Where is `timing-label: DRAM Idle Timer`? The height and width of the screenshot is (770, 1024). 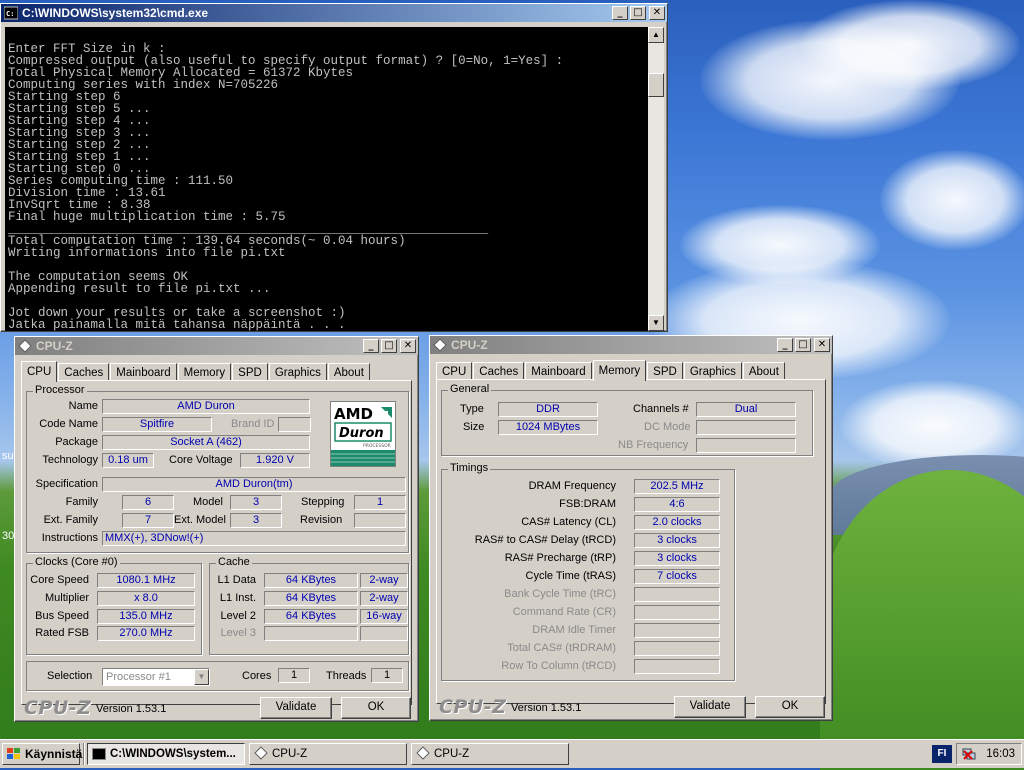 timing-label: DRAM Idle Timer is located at coordinates (574, 630).